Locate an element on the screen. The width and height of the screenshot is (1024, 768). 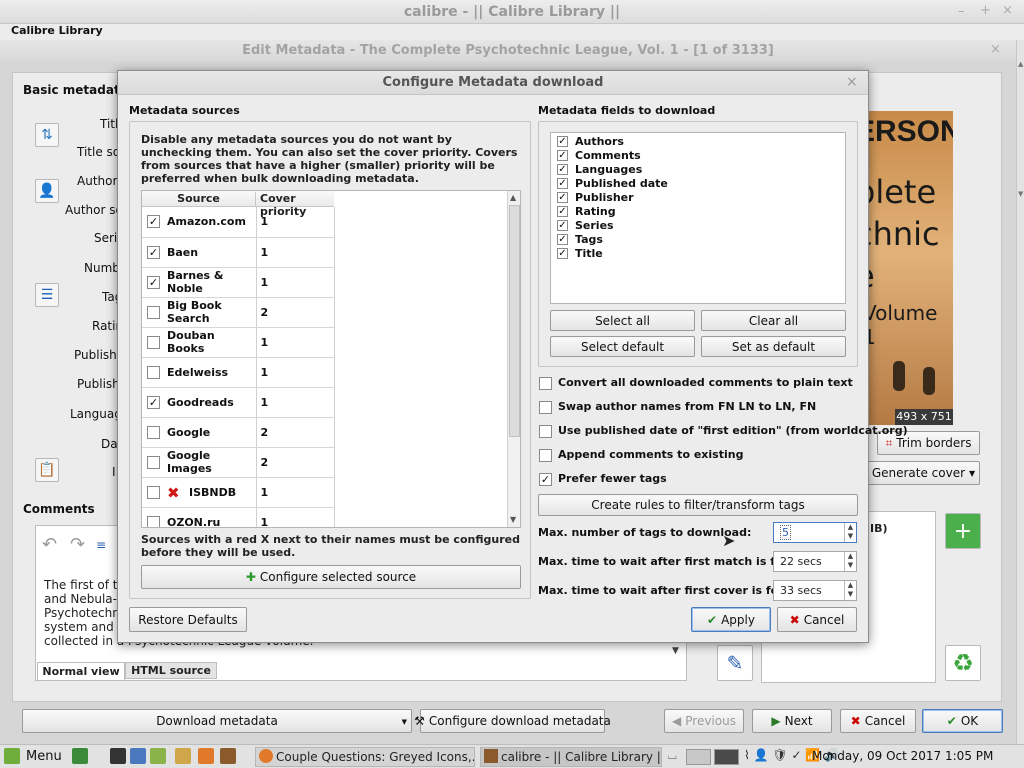
restore-defaults-button: Restore Defaults is located at coordinates (188, 619).